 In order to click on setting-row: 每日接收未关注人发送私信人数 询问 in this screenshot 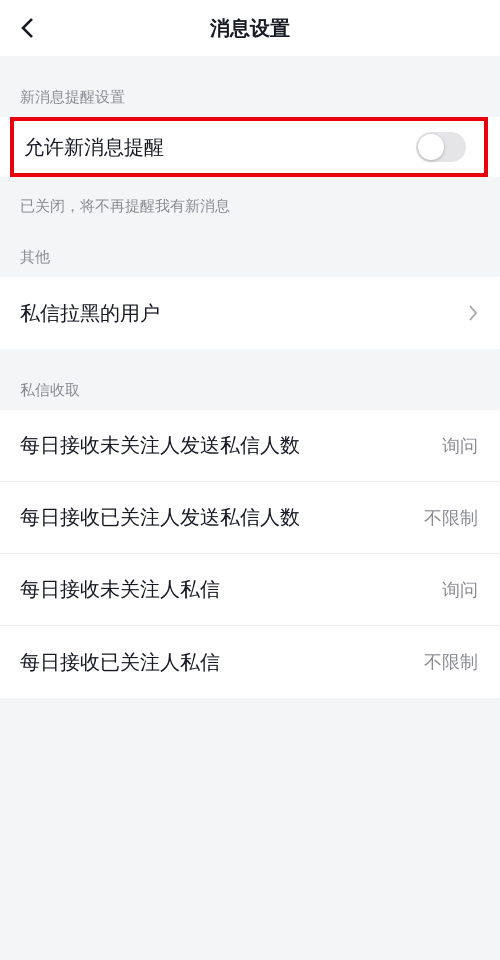, I will do `click(250, 446)`.